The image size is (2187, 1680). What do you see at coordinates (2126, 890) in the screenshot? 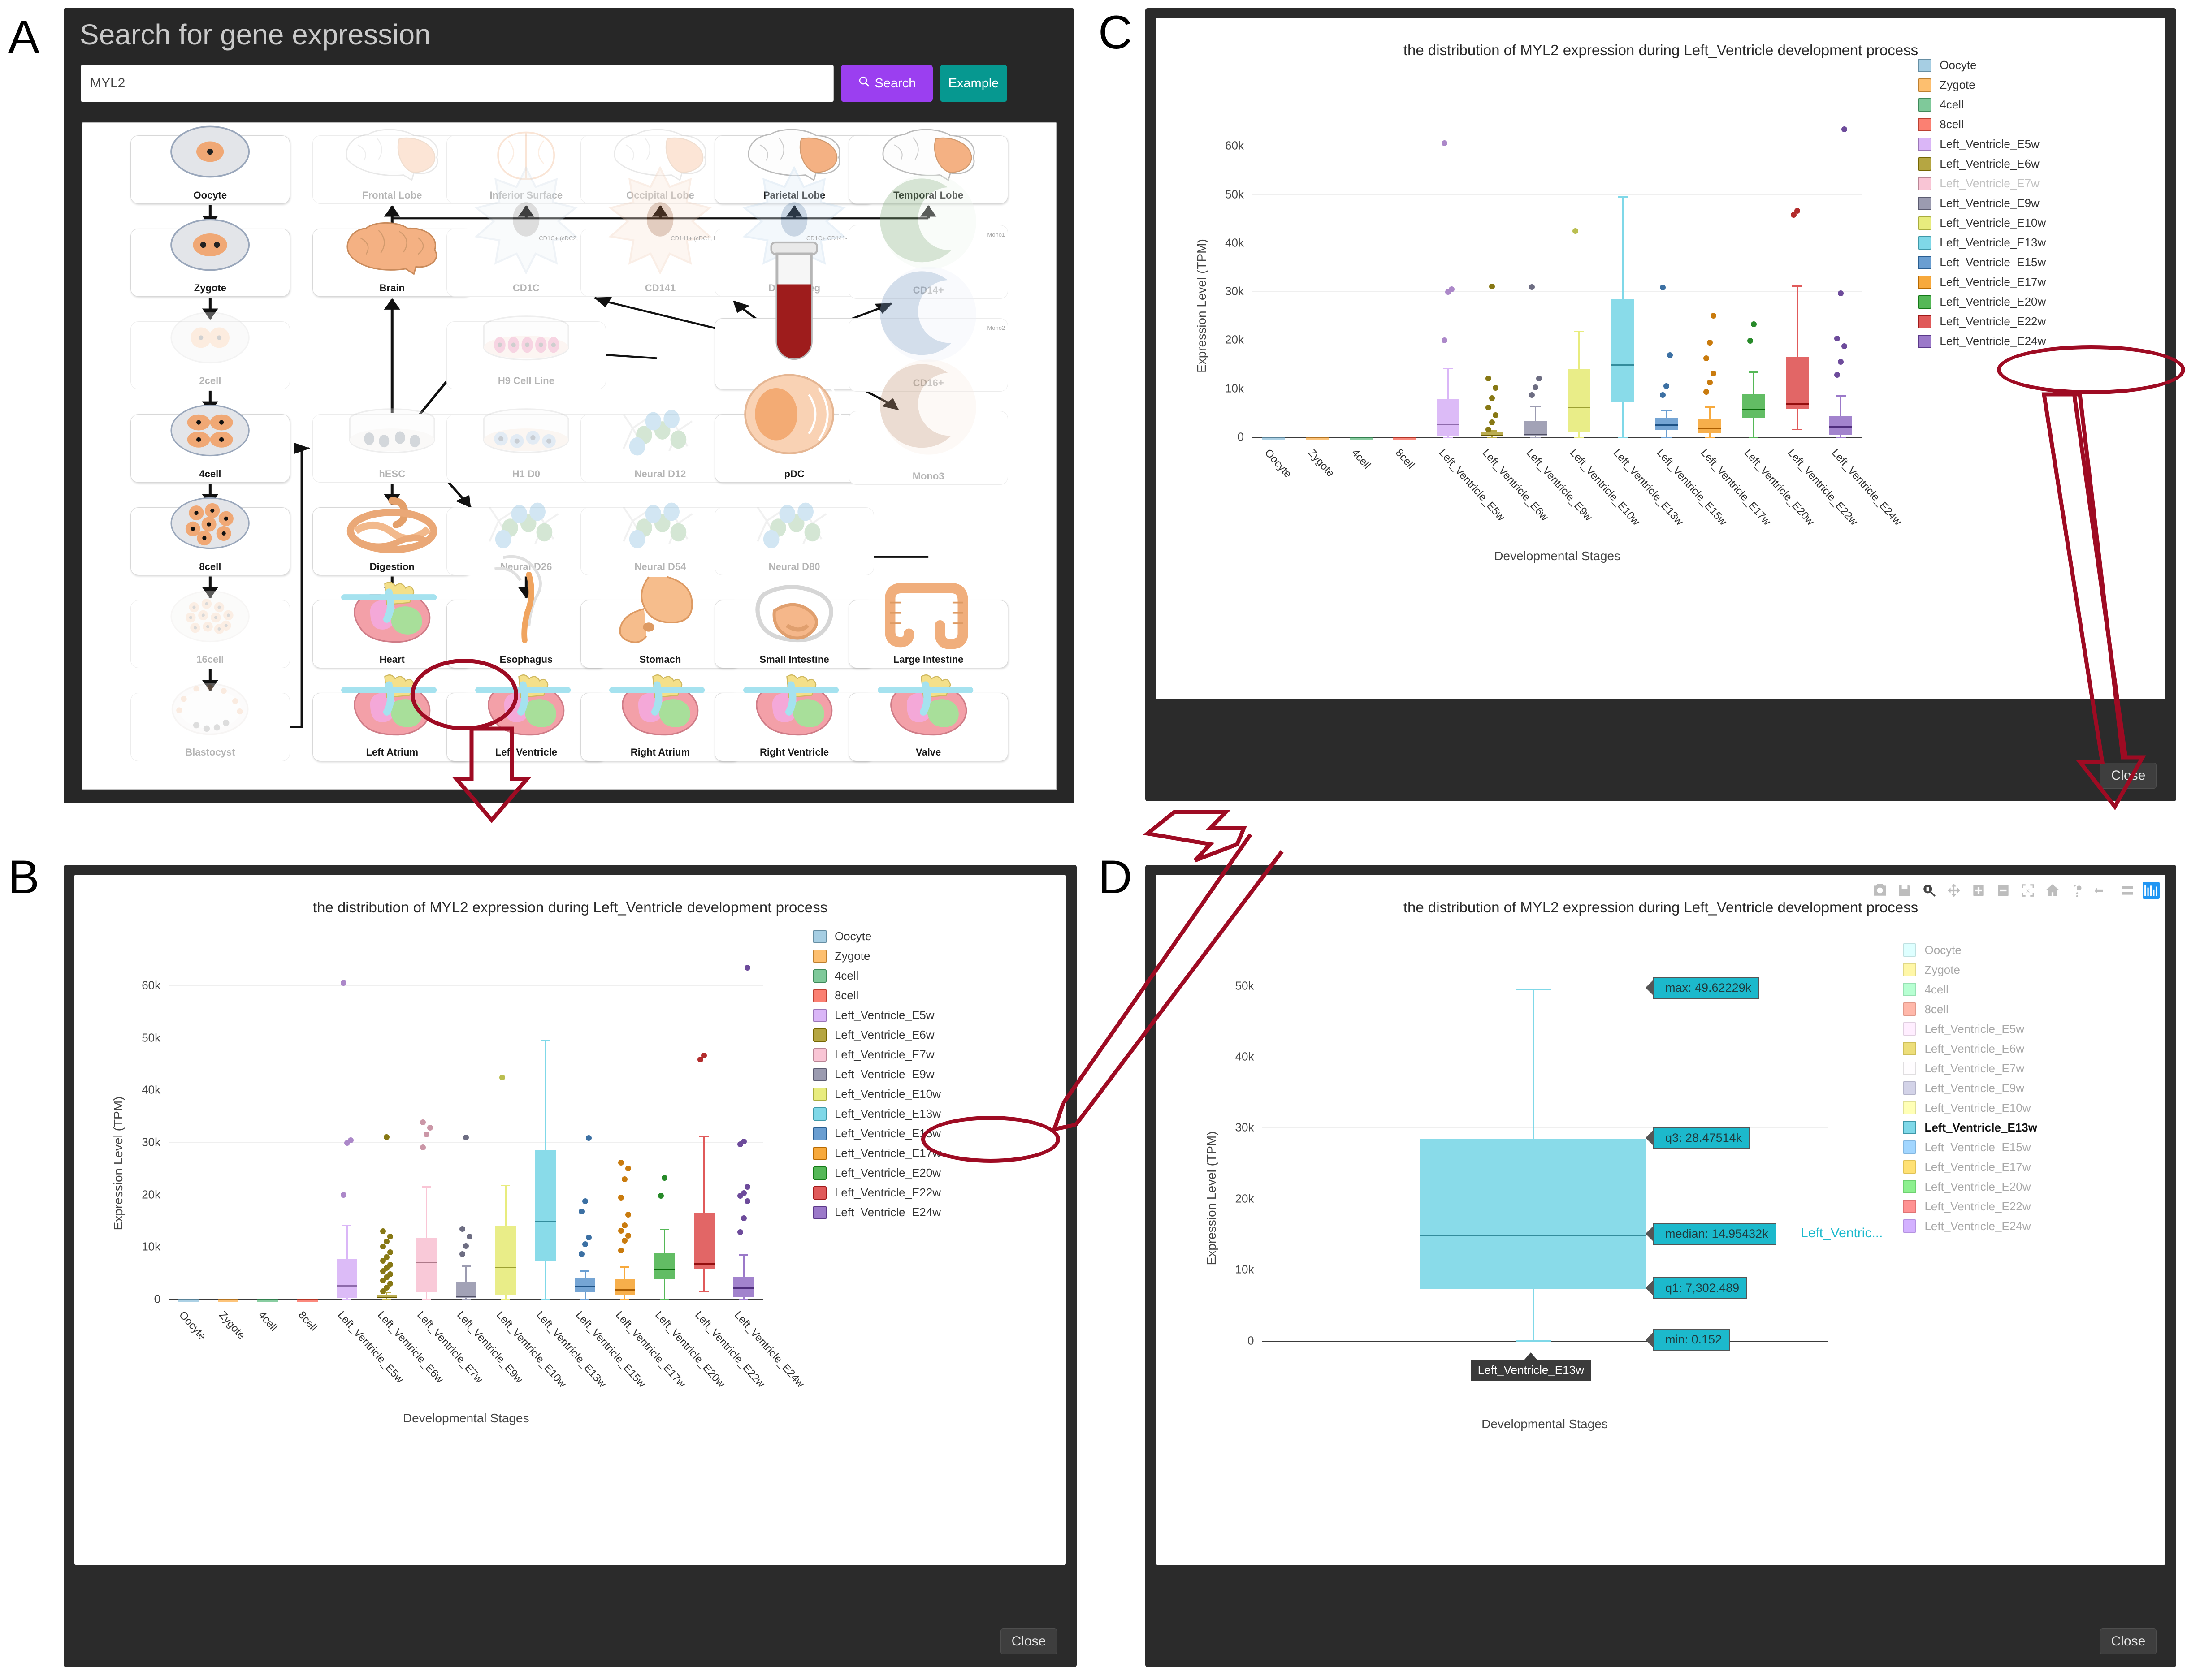
I see `hover-compare-icon` at bounding box center [2126, 890].